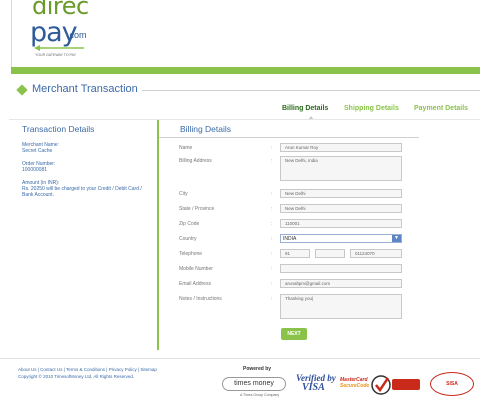 Image resolution: width=480 pixels, height=399 pixels. I want to click on notes-colon: :, so click(272, 299).